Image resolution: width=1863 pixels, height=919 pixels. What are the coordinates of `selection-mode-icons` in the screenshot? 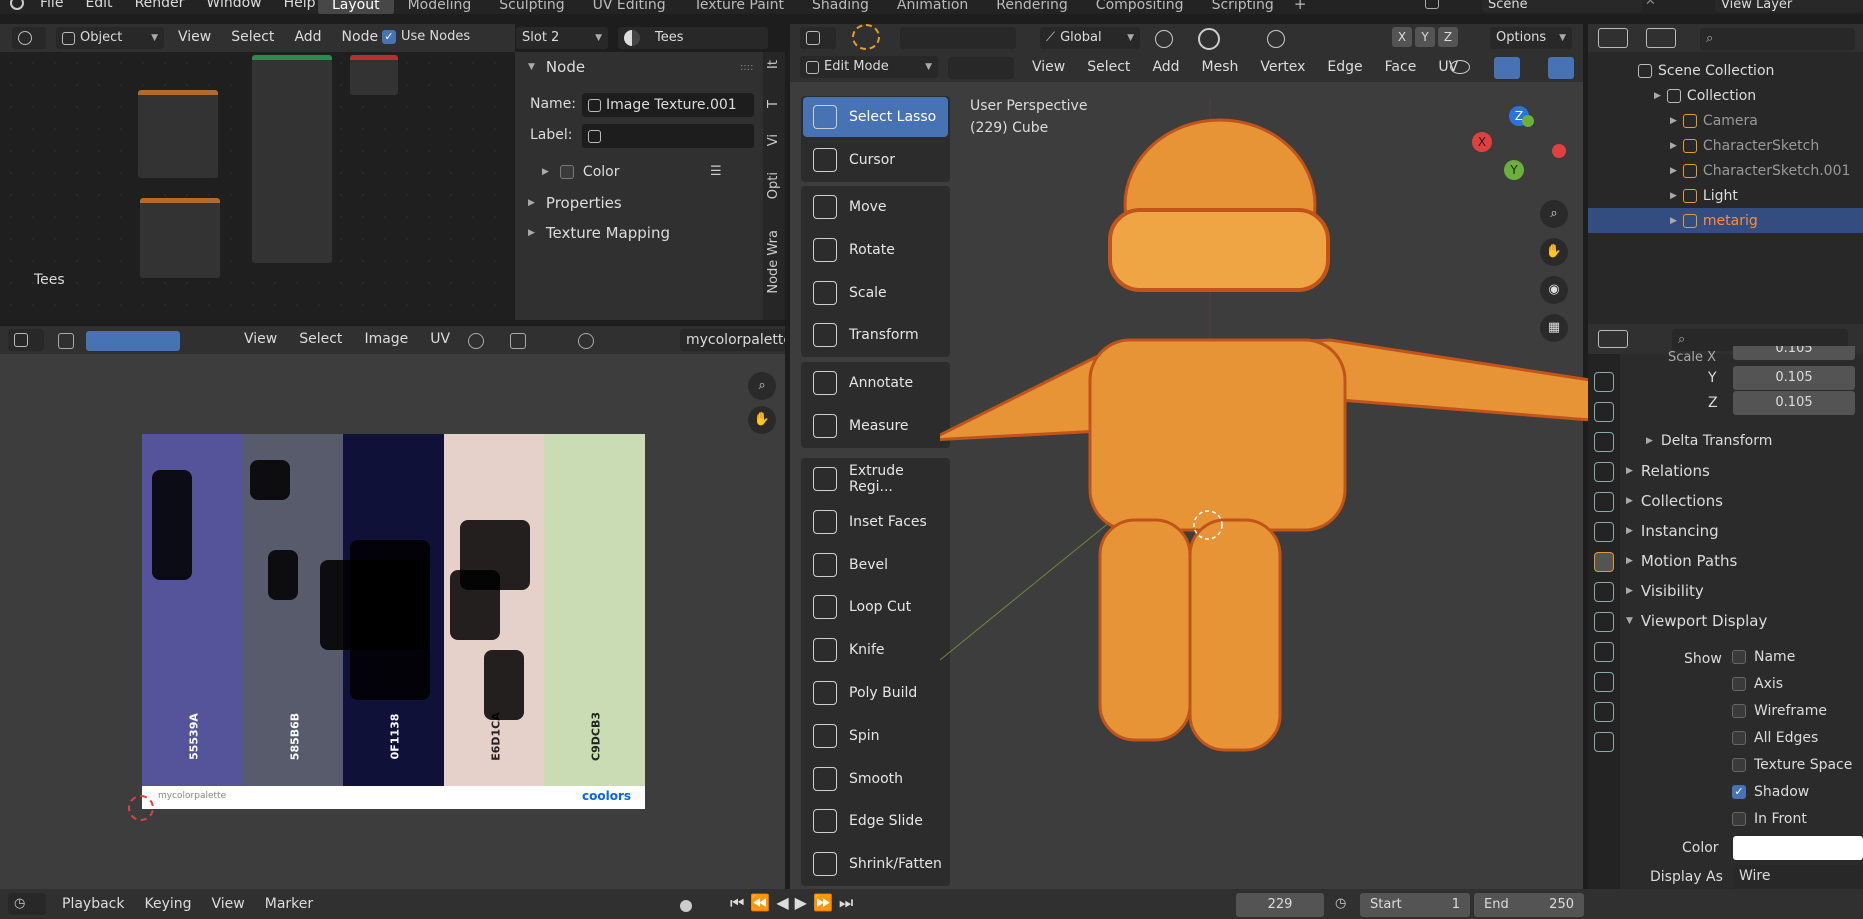 It's located at (958, 38).